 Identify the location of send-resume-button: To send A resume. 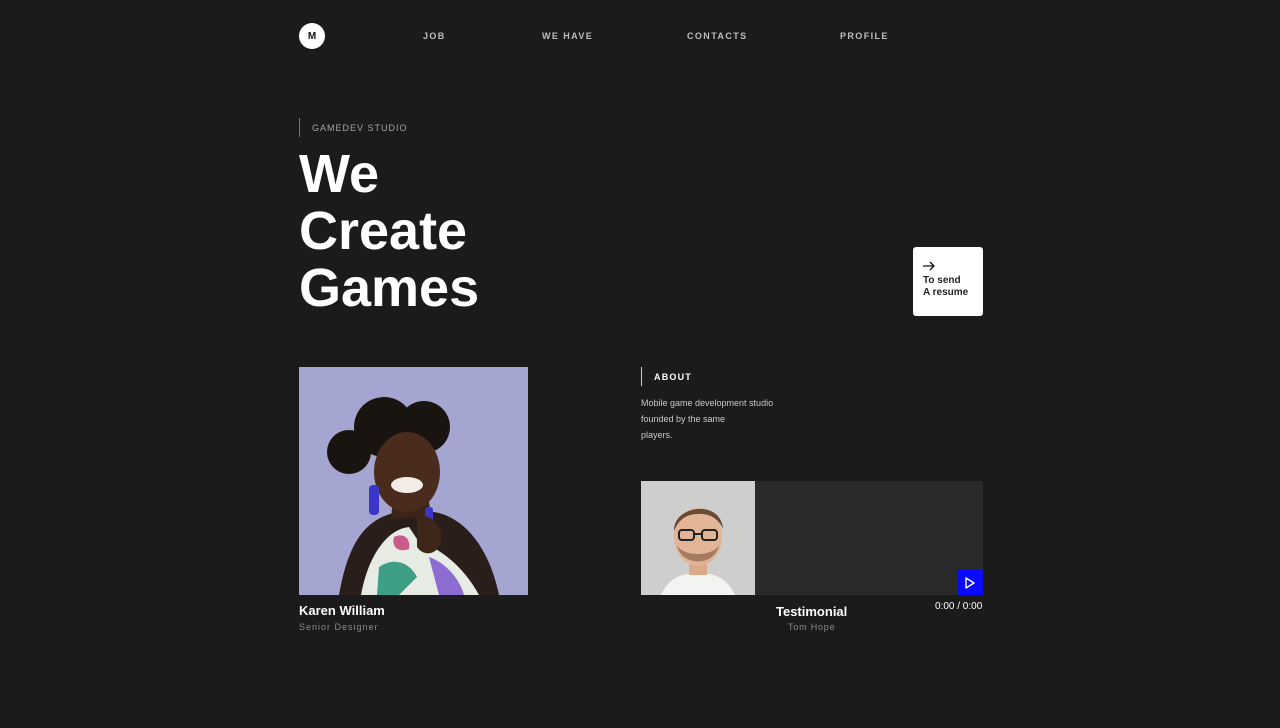
(948, 281).